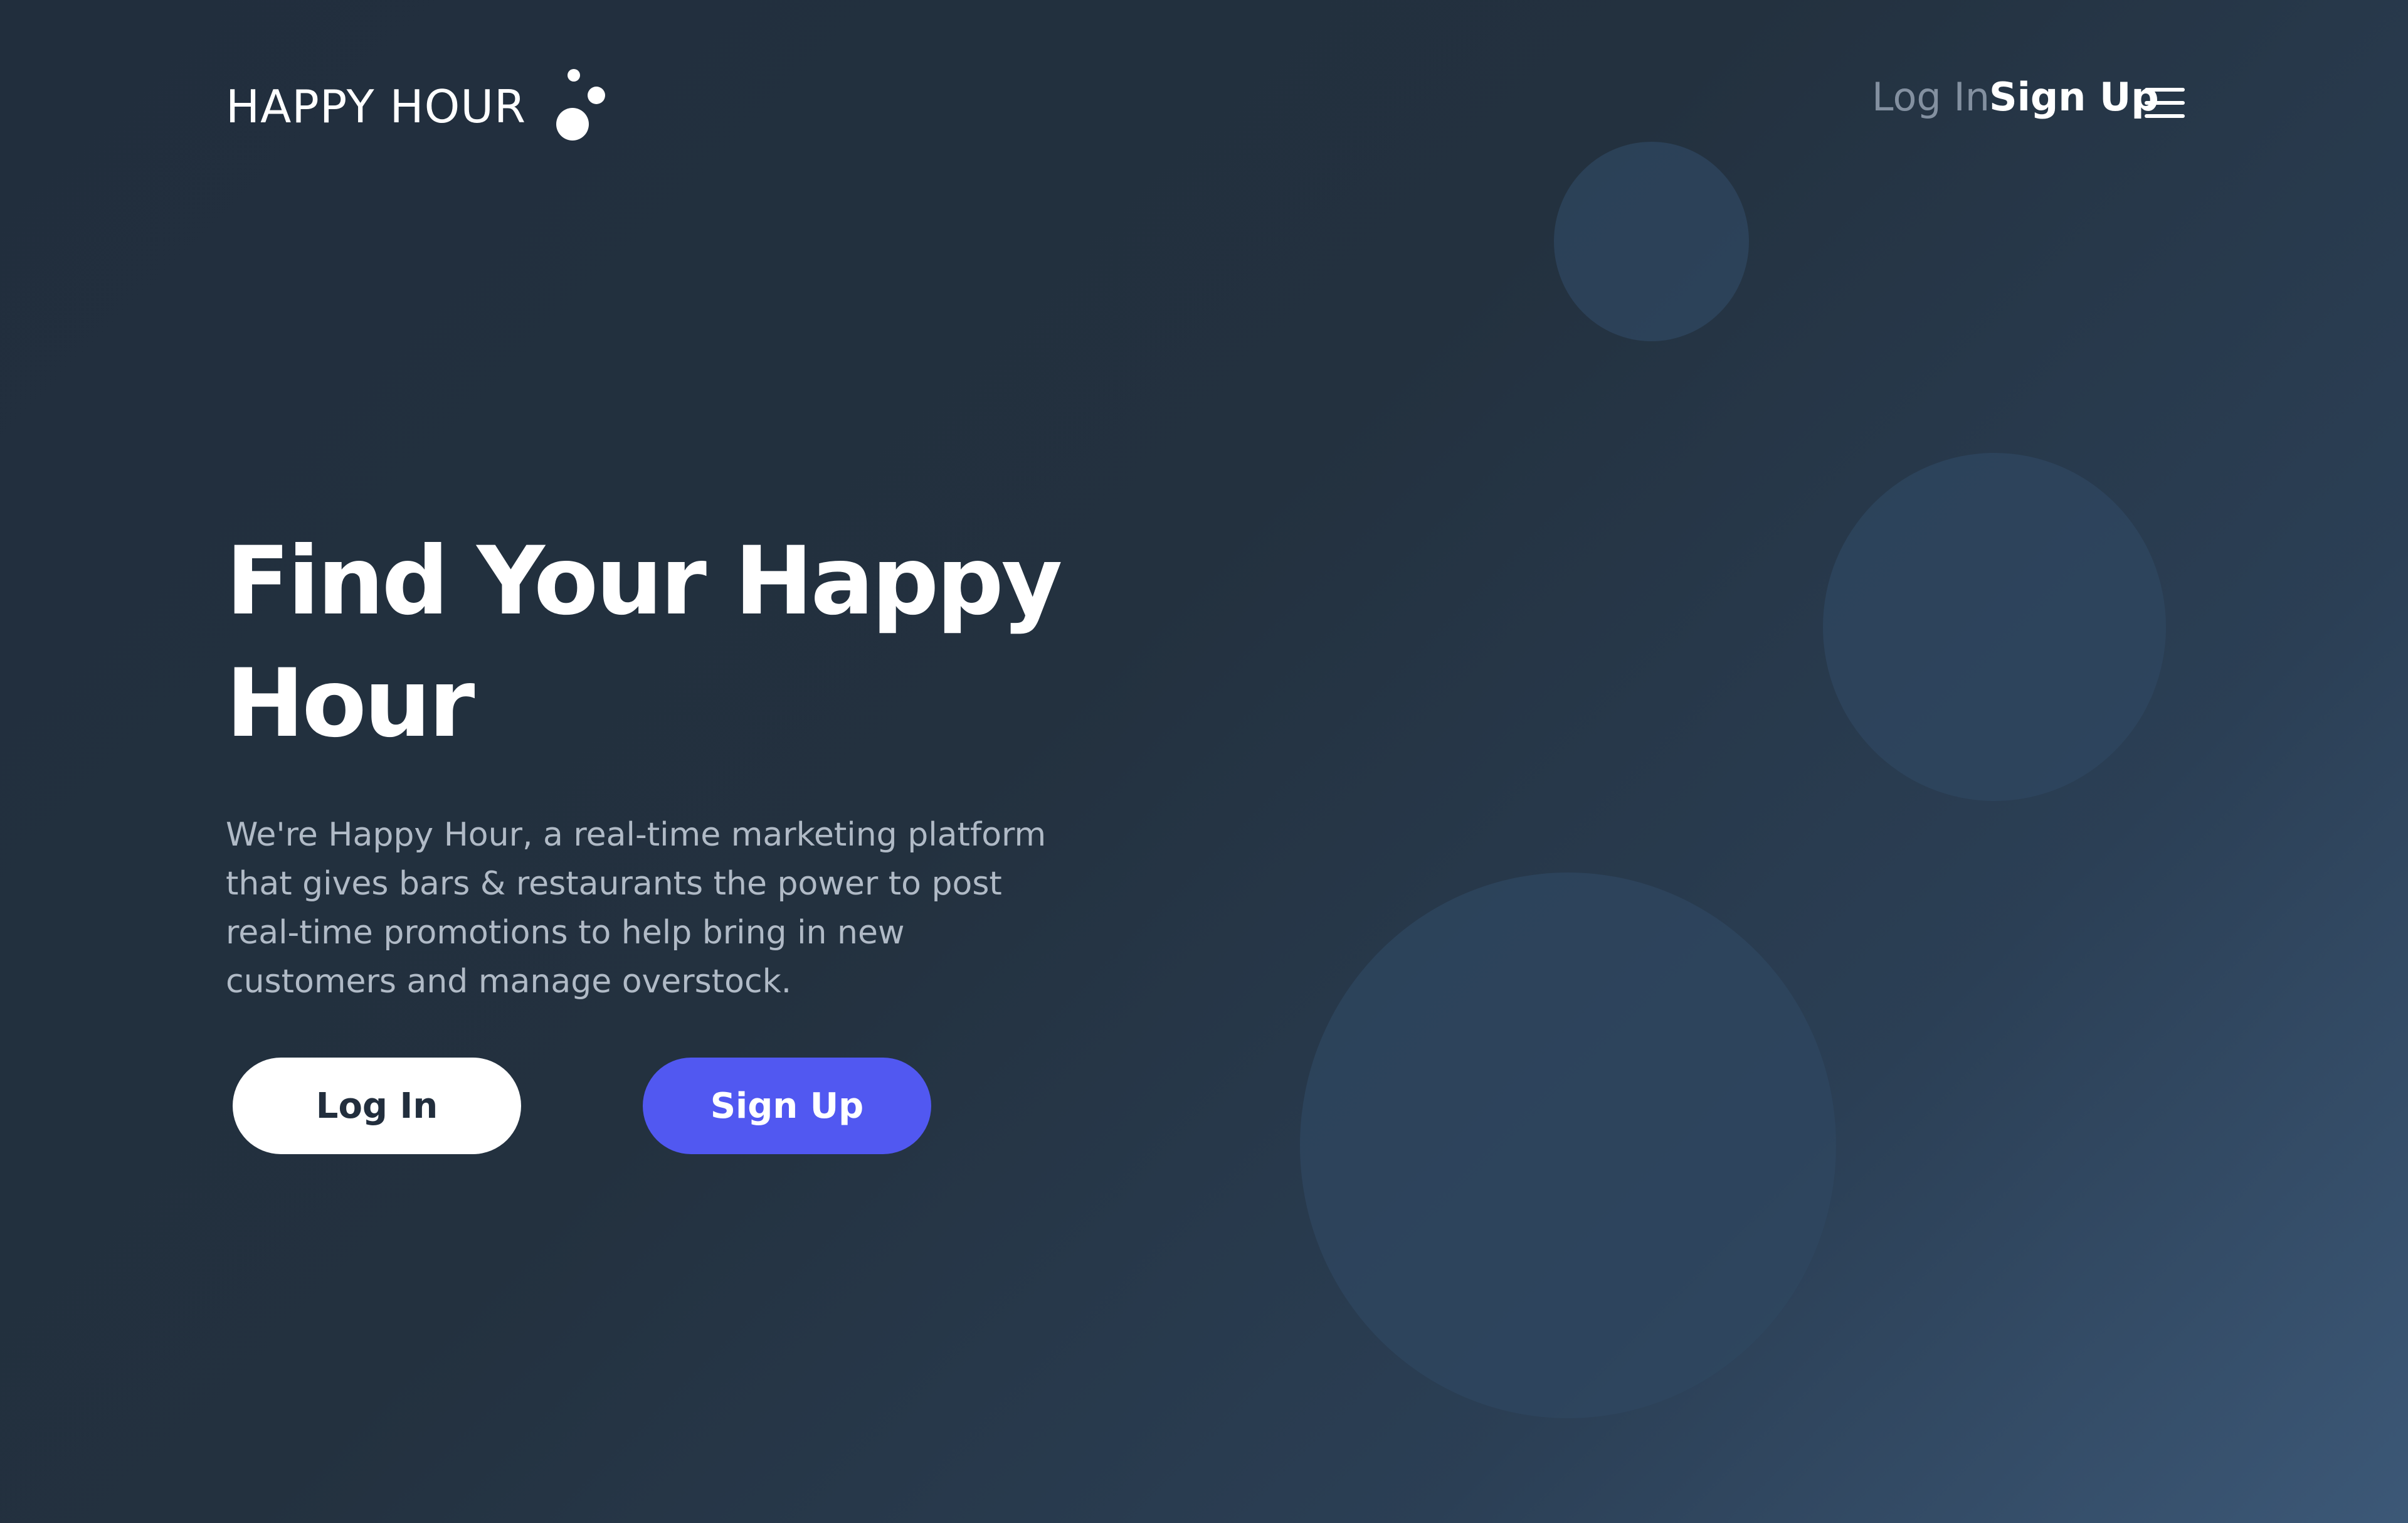 This screenshot has height=1523, width=2408. I want to click on bubbles-icon, so click(584, 106).